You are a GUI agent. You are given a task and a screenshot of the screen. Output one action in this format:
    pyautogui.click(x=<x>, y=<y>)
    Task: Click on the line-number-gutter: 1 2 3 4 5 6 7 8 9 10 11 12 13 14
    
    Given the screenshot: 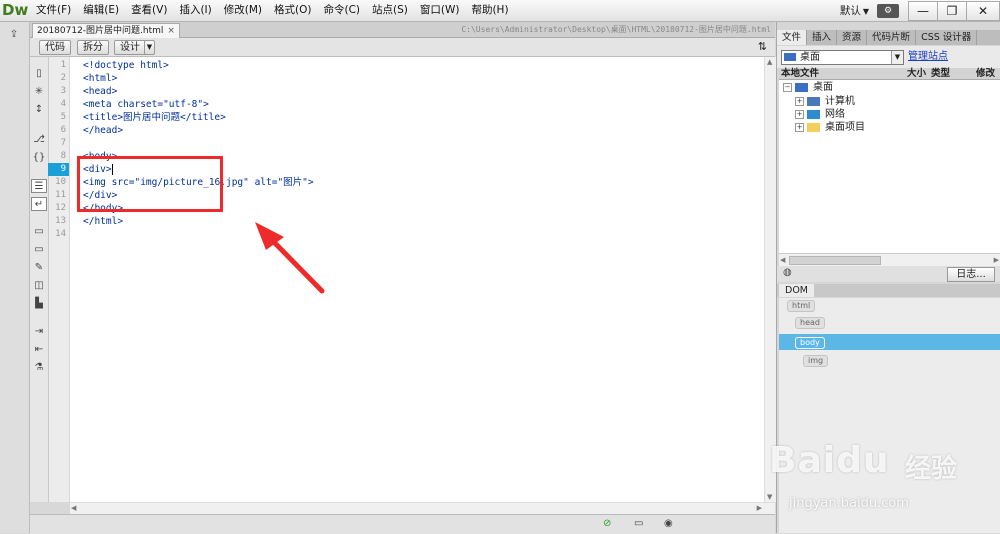 What is the action you would take?
    pyautogui.click(x=59, y=279)
    